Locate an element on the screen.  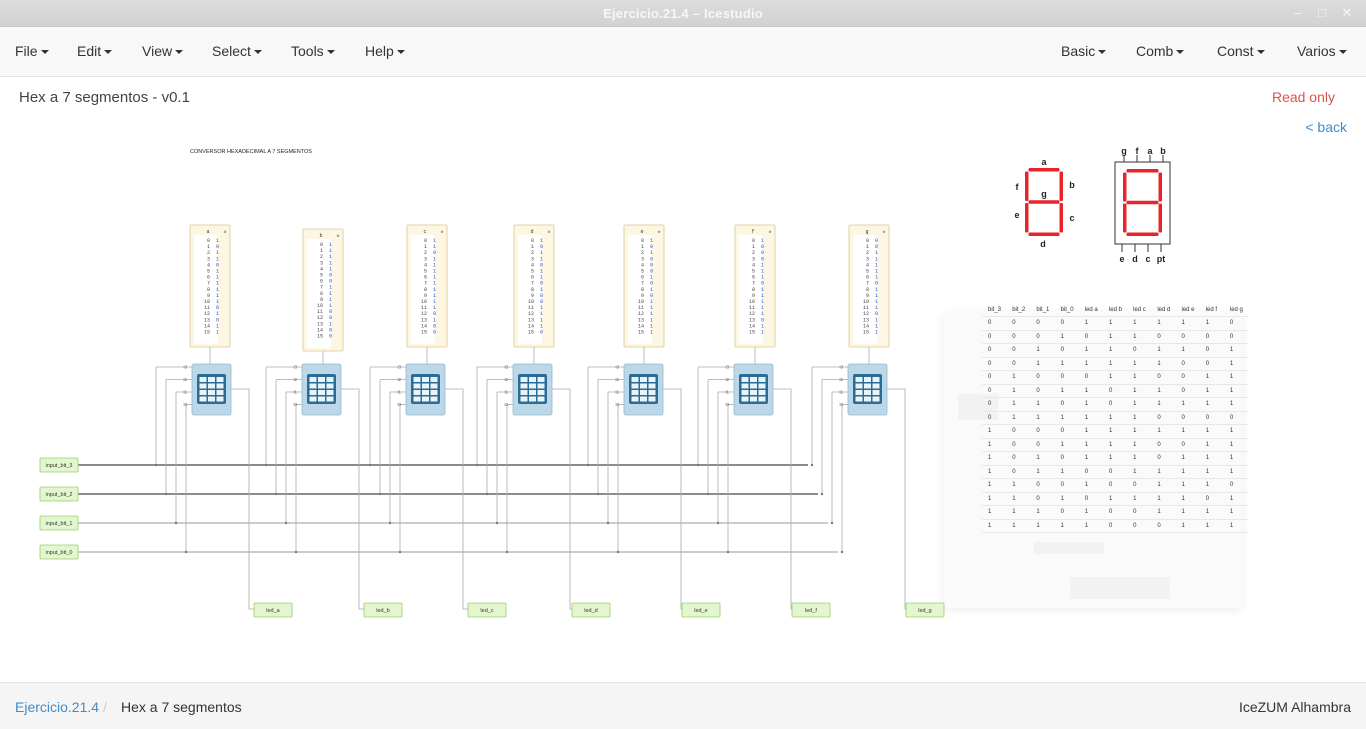
memory-index: 4 is located at coordinates (425, 265).